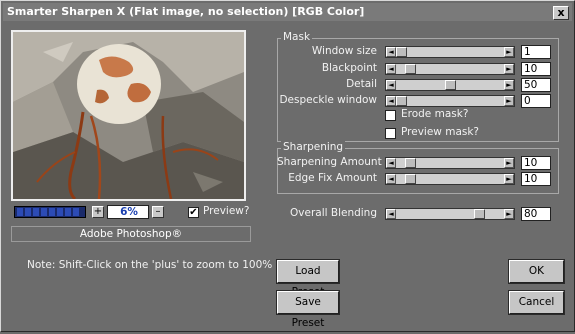  What do you see at coordinates (349, 68) in the screenshot?
I see `blackpoint-label: Blackpoint` at bounding box center [349, 68].